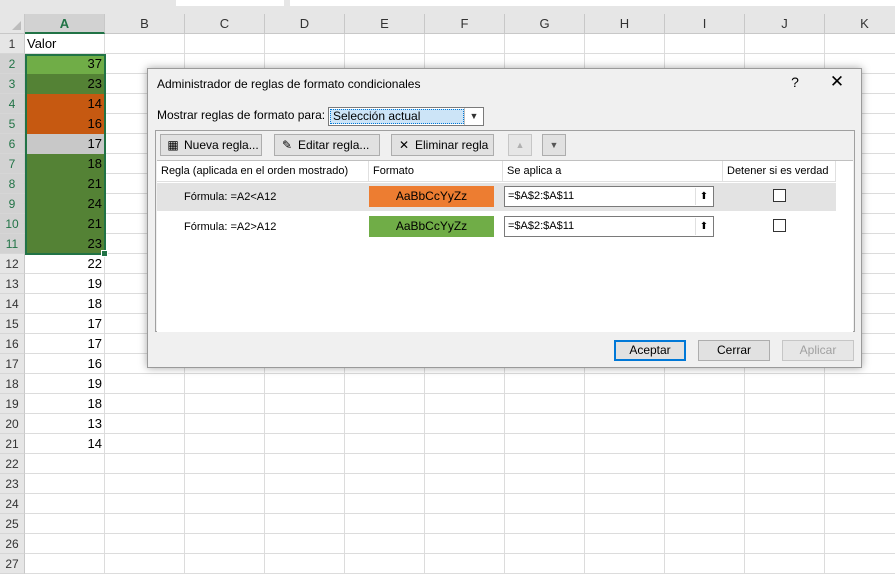  What do you see at coordinates (65, 184) in the screenshot?
I see `cell-a8: 21` at bounding box center [65, 184].